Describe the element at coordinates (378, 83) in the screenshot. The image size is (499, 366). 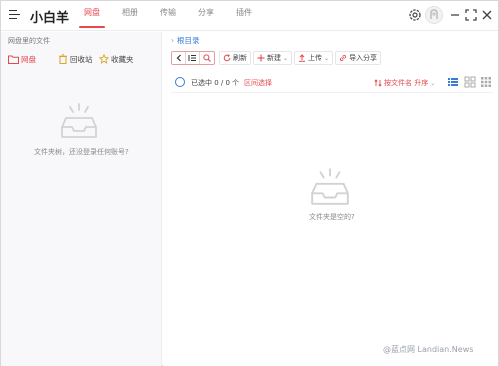
I see `sort-icon` at that location.